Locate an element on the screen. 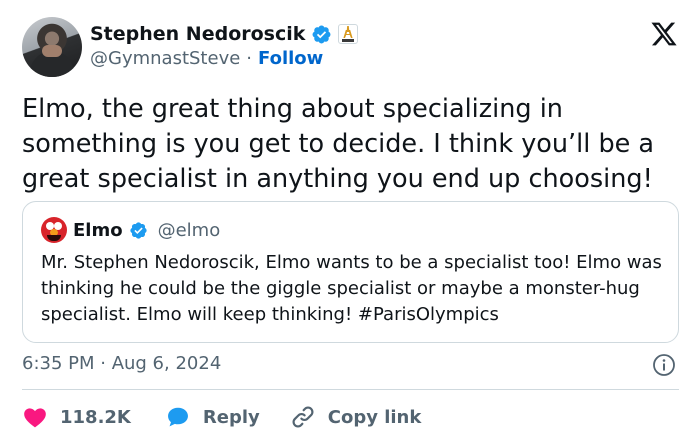  reply-label: Reply is located at coordinates (231, 417).